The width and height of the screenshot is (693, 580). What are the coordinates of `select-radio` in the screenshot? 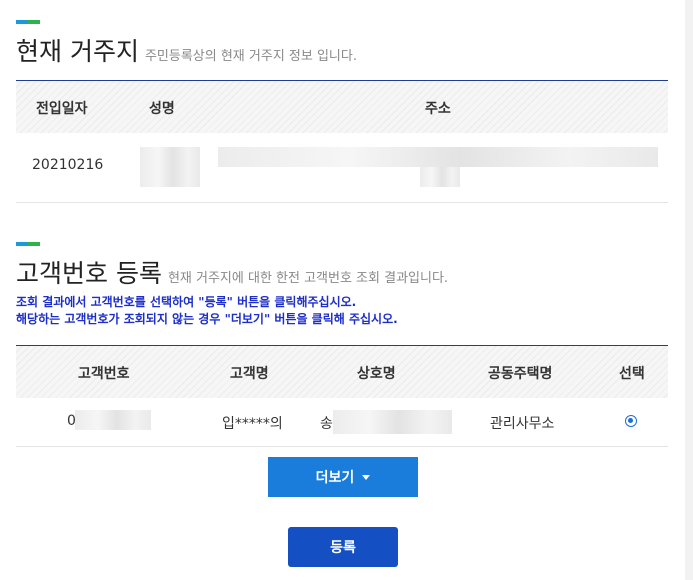 It's located at (631, 421).